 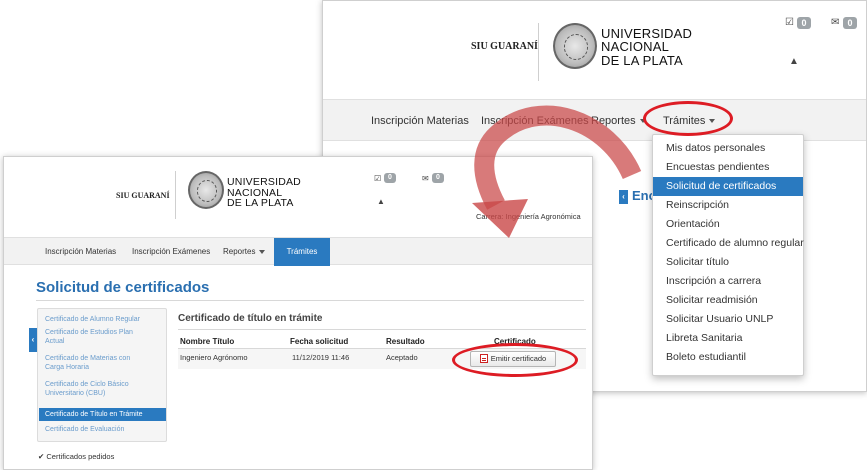 I want to click on column-header-fecha: Fecha solicitud, so click(x=319, y=341).